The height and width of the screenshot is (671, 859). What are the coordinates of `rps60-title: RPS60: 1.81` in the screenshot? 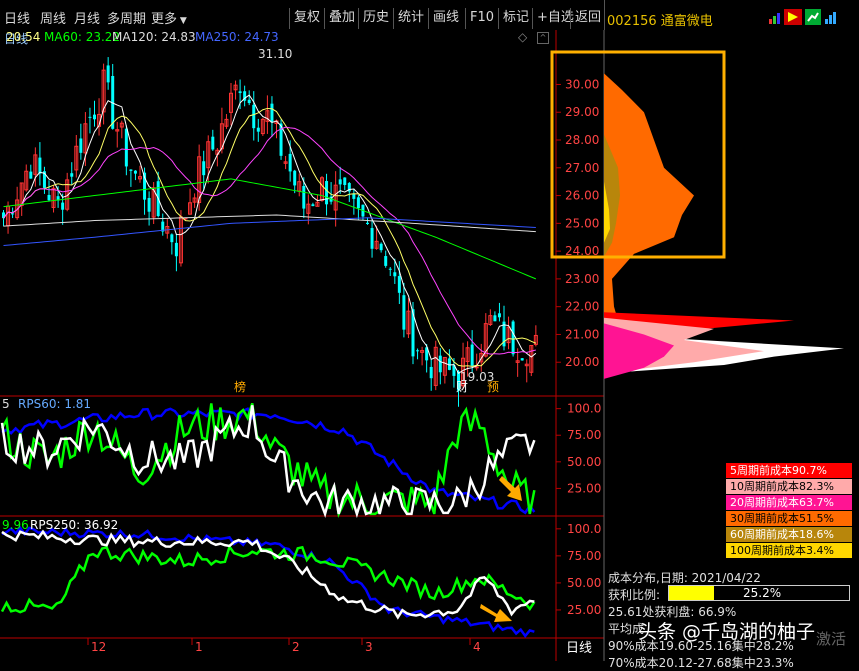 It's located at (54, 404).